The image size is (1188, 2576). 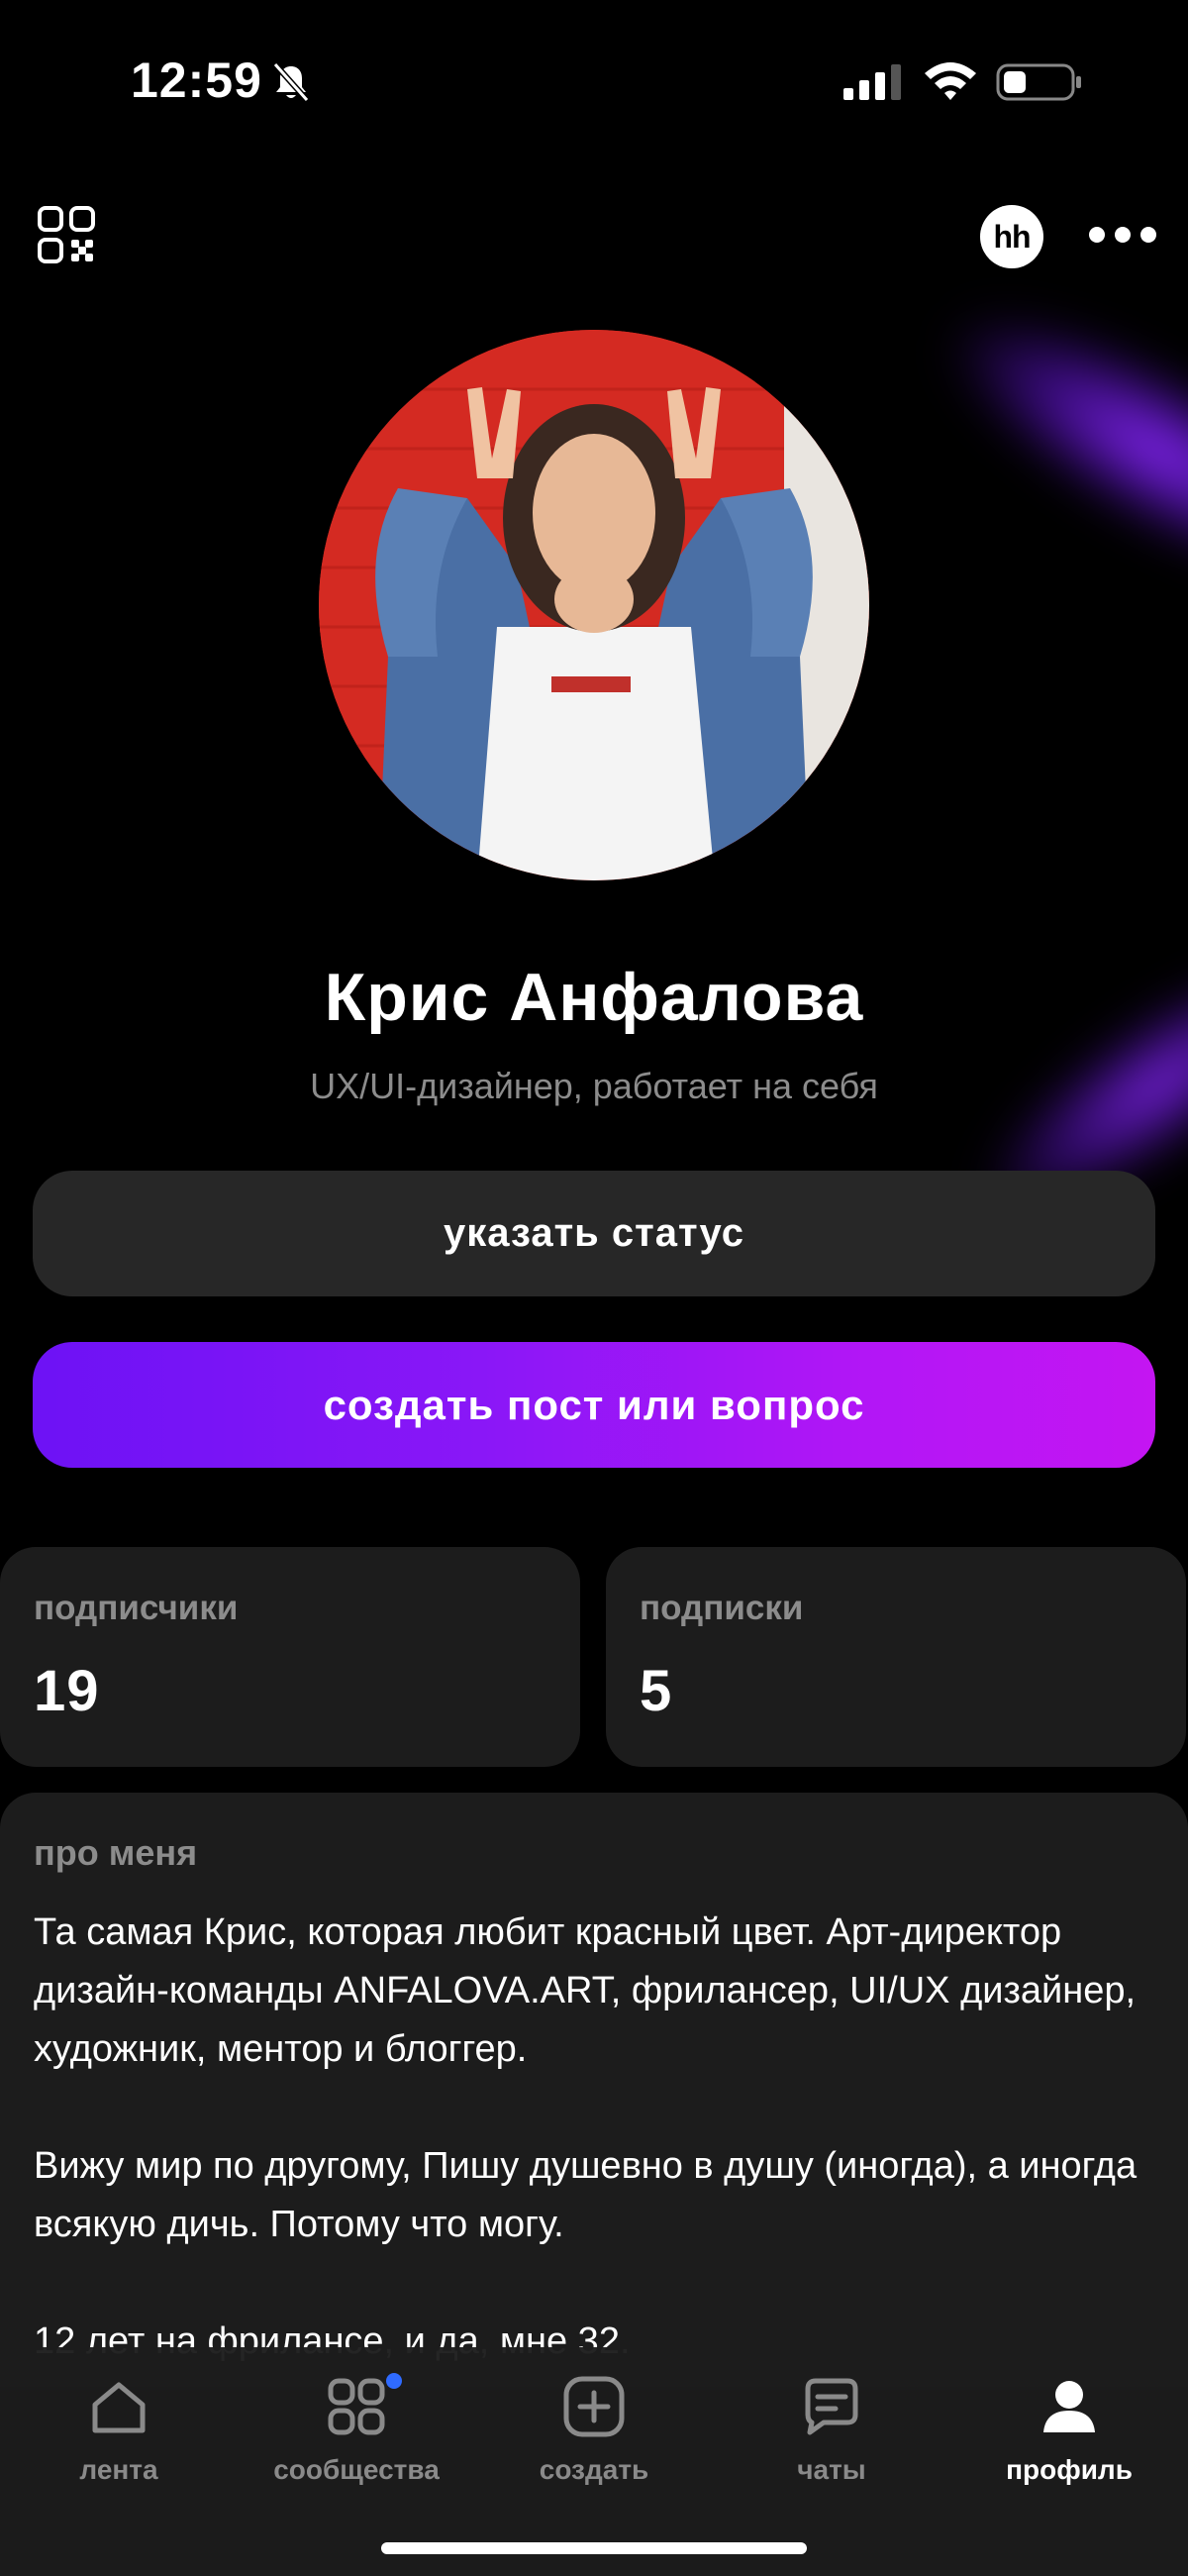 I want to click on background-glow, so click(x=1051, y=450).